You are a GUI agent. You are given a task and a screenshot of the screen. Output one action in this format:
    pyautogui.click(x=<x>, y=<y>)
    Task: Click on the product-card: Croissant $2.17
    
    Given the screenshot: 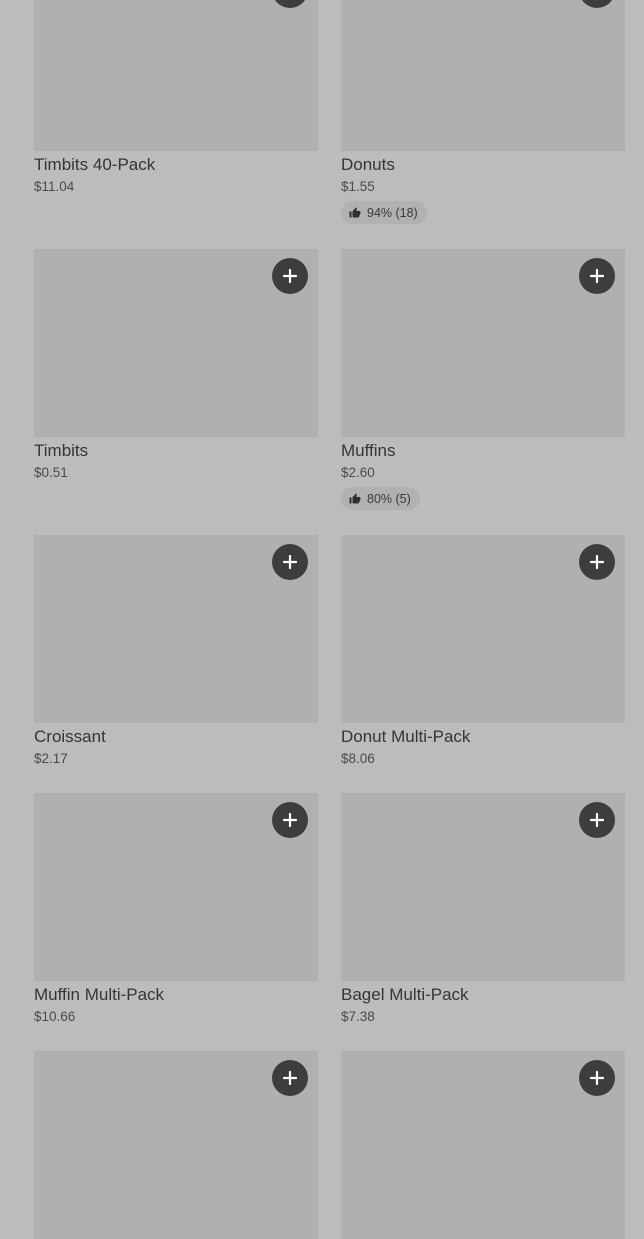 What is the action you would take?
    pyautogui.click(x=176, y=651)
    